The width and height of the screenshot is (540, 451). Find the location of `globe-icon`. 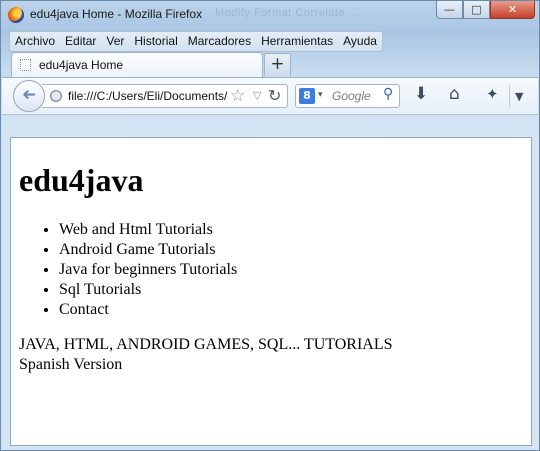

globe-icon is located at coordinates (56, 96).